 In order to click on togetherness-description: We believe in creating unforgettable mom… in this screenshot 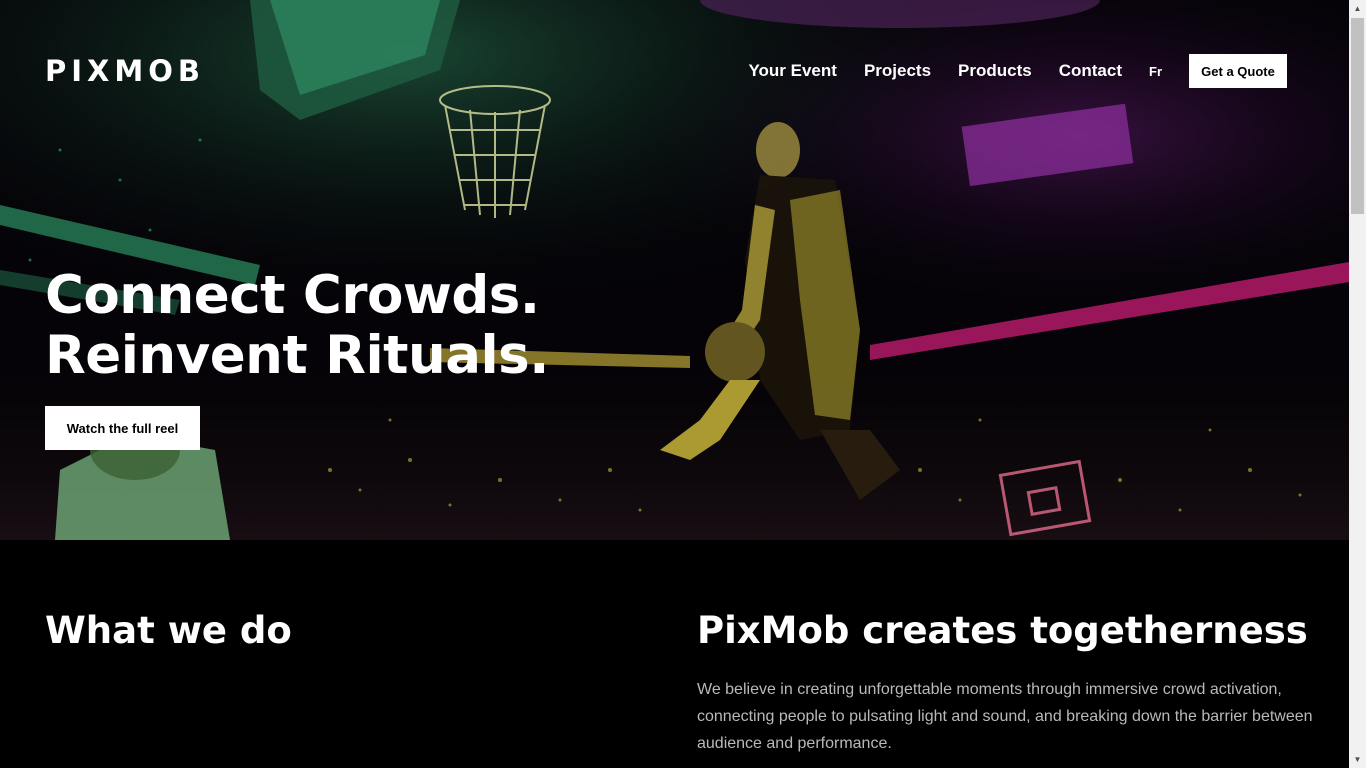, I will do `click(1005, 716)`.